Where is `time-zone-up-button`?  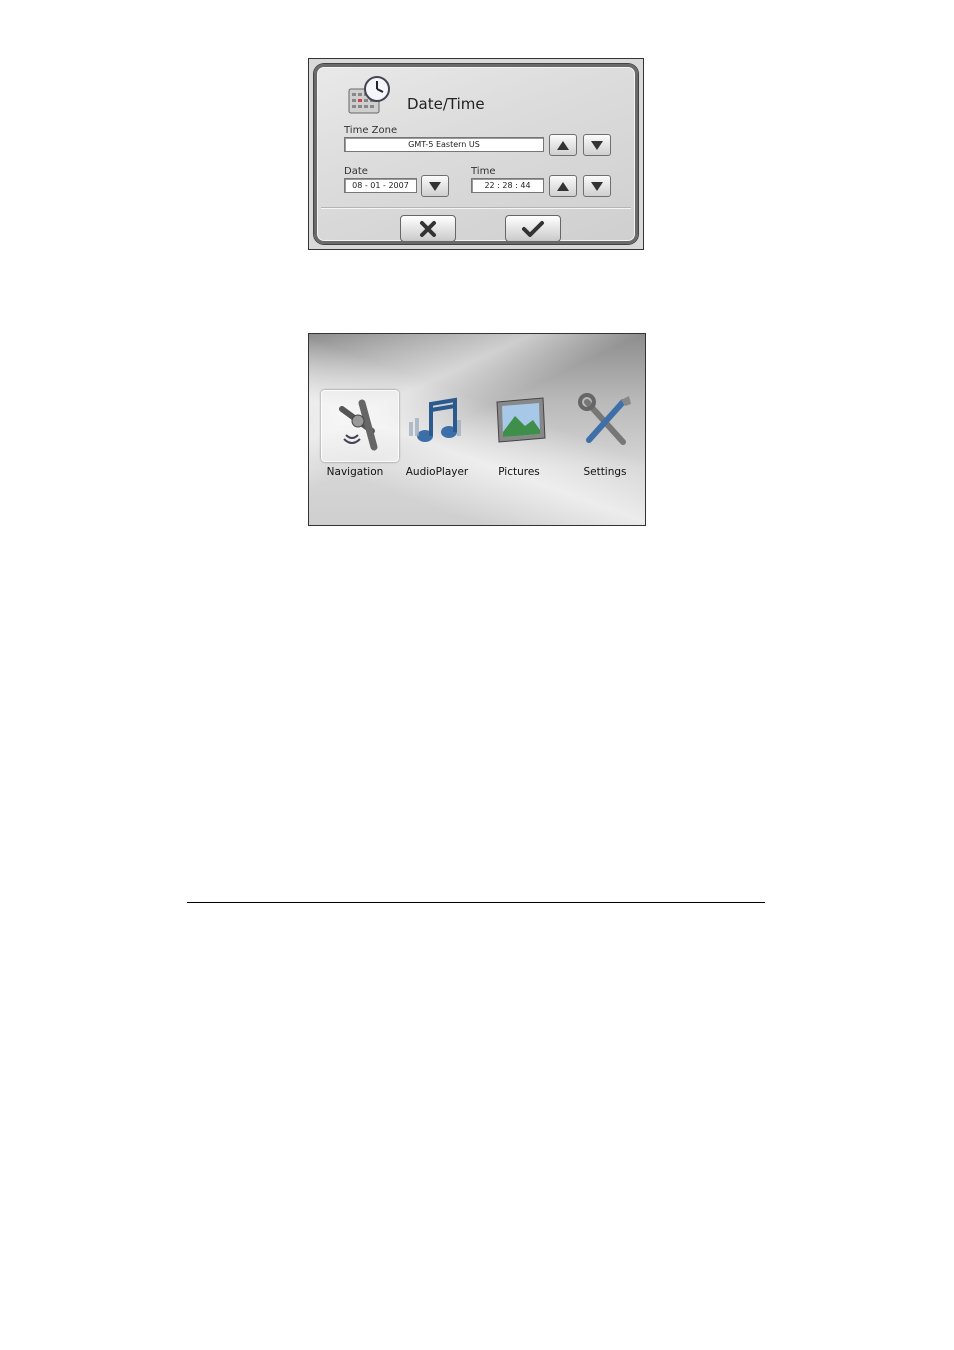
time-zone-up-button is located at coordinates (563, 145).